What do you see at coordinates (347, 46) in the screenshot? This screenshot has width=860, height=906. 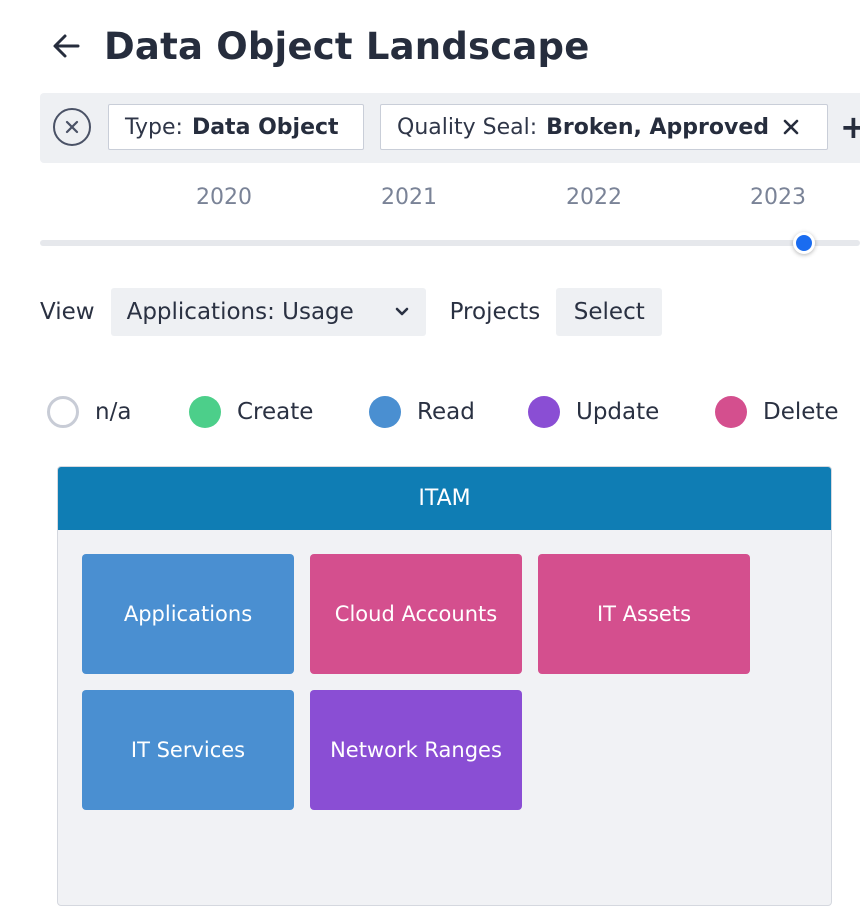 I see `page-title: Data Object Landscape` at bounding box center [347, 46].